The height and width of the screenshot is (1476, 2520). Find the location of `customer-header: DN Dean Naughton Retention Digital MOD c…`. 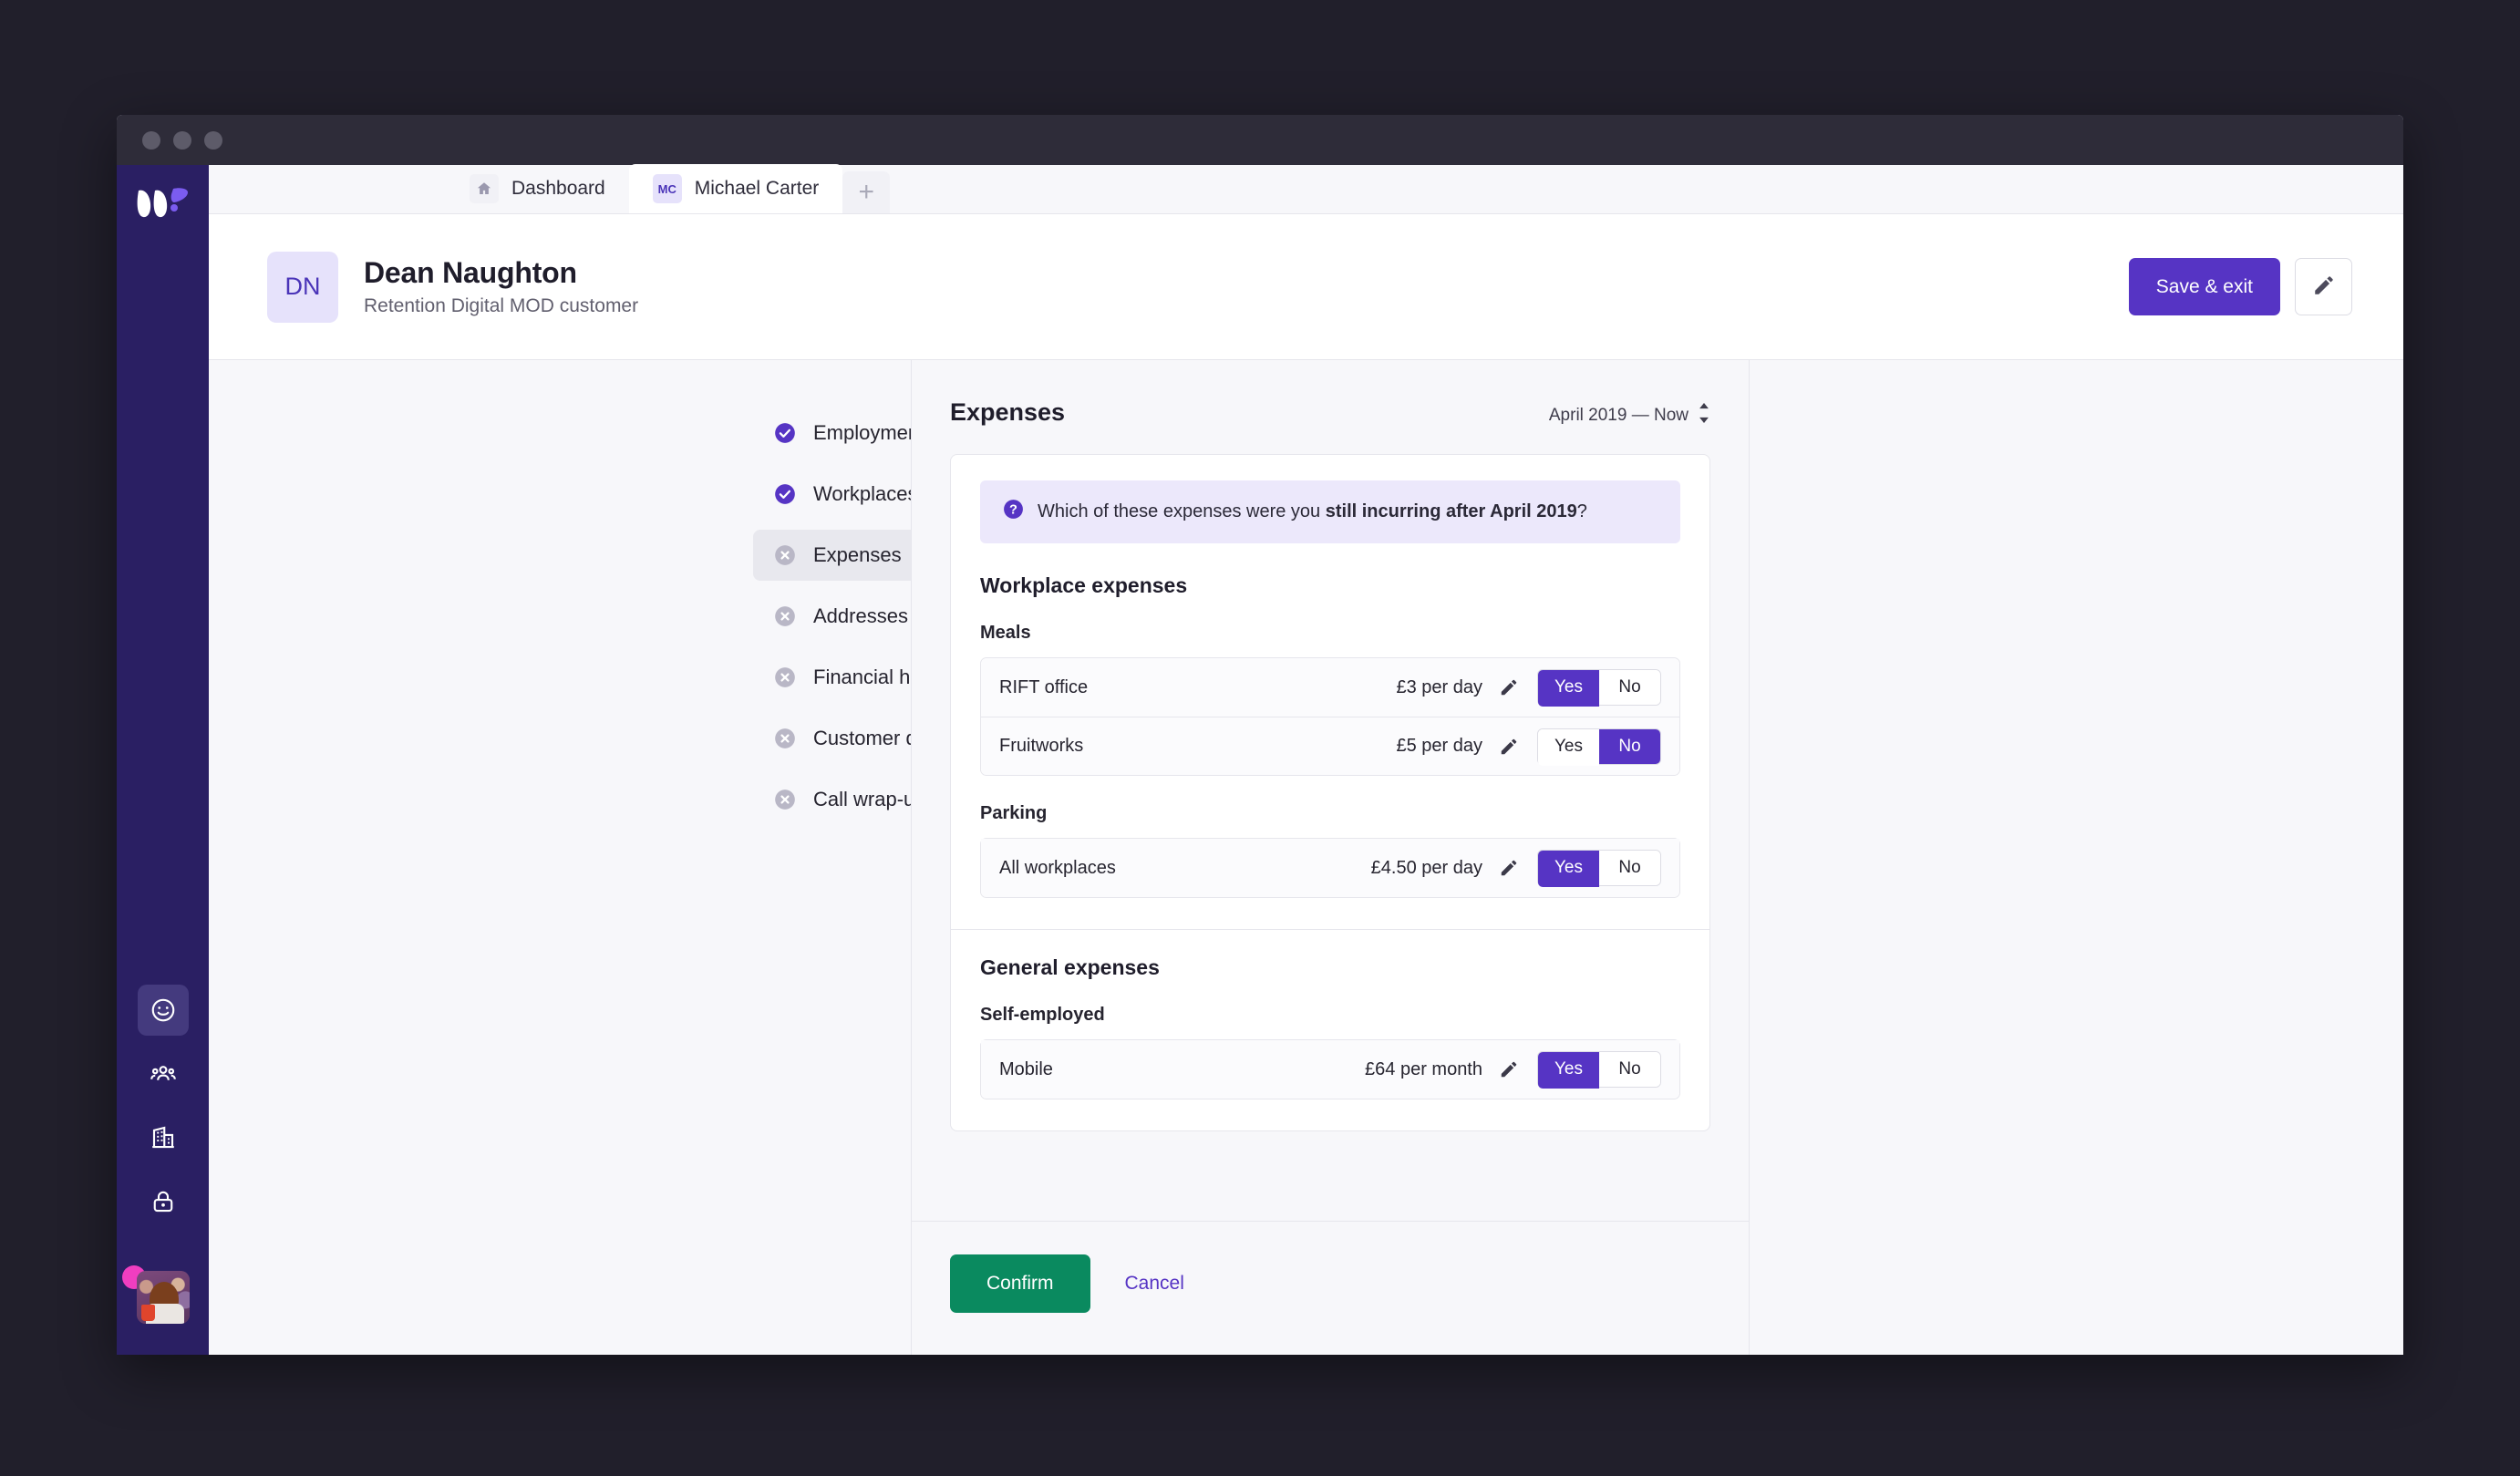

customer-header: DN Dean Naughton Retention Digital MOD c… is located at coordinates (1306, 287).